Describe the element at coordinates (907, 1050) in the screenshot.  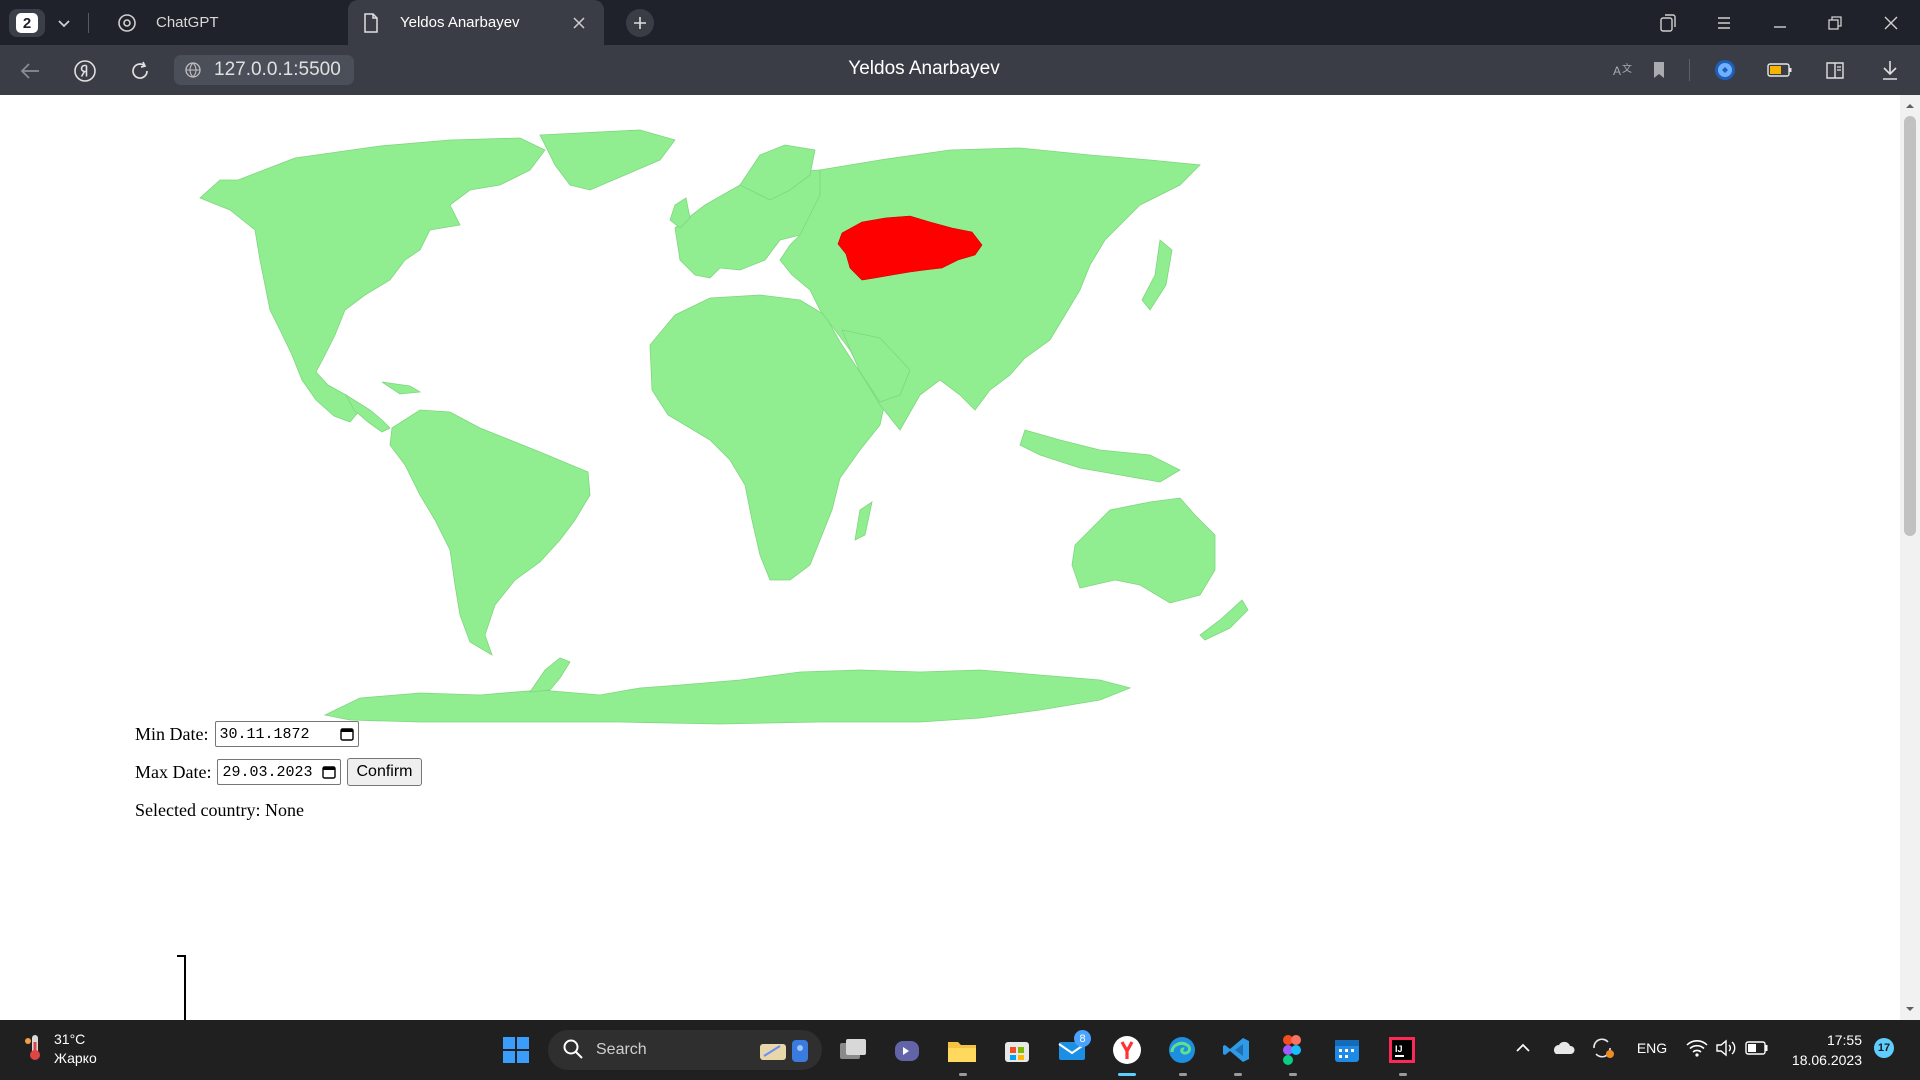
I see `teams-chat-icon` at that location.